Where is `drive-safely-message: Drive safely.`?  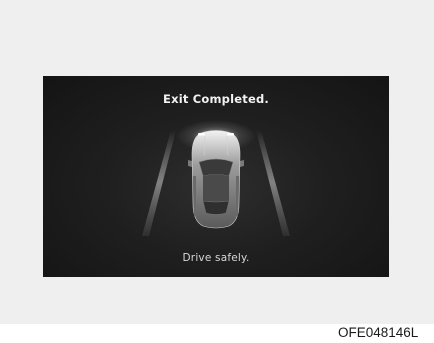
drive-safely-message: Drive safely. is located at coordinates (216, 258).